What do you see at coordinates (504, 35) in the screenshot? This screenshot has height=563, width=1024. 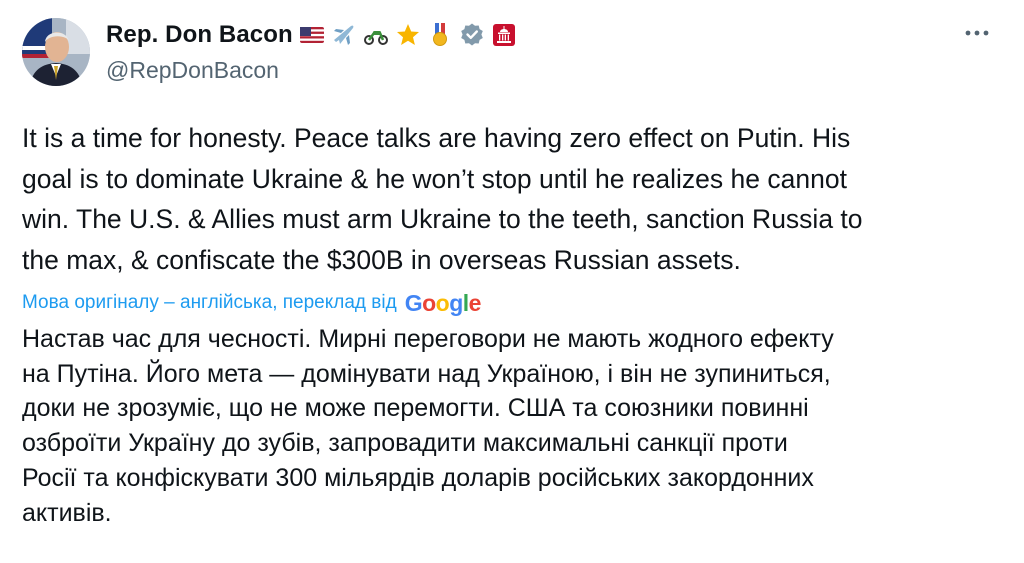 I see `capitol-affiliate-icon` at bounding box center [504, 35].